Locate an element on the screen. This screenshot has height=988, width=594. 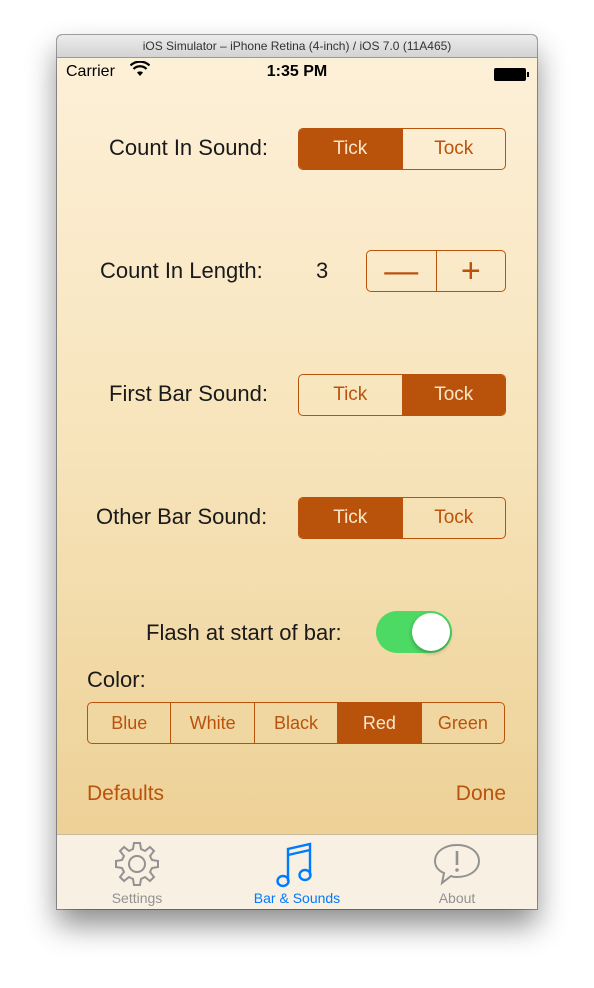
color-option-black: Black is located at coordinates (297, 723).